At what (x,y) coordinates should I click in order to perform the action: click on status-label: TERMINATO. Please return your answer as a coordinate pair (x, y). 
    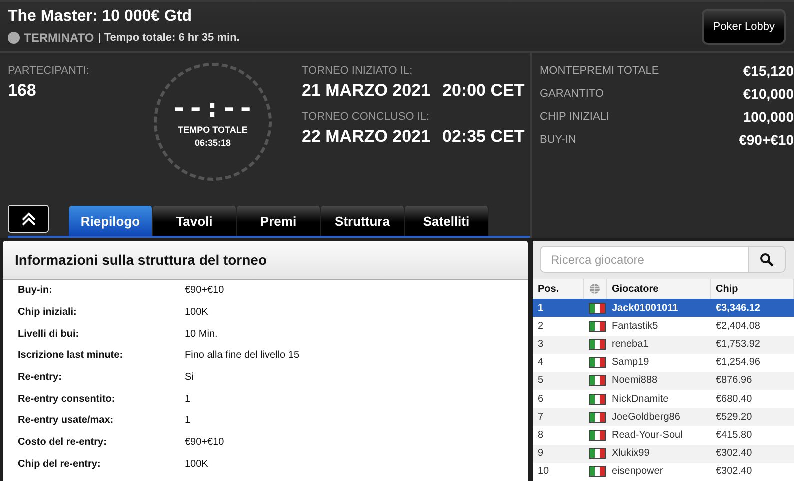
    Looking at the image, I should click on (59, 38).